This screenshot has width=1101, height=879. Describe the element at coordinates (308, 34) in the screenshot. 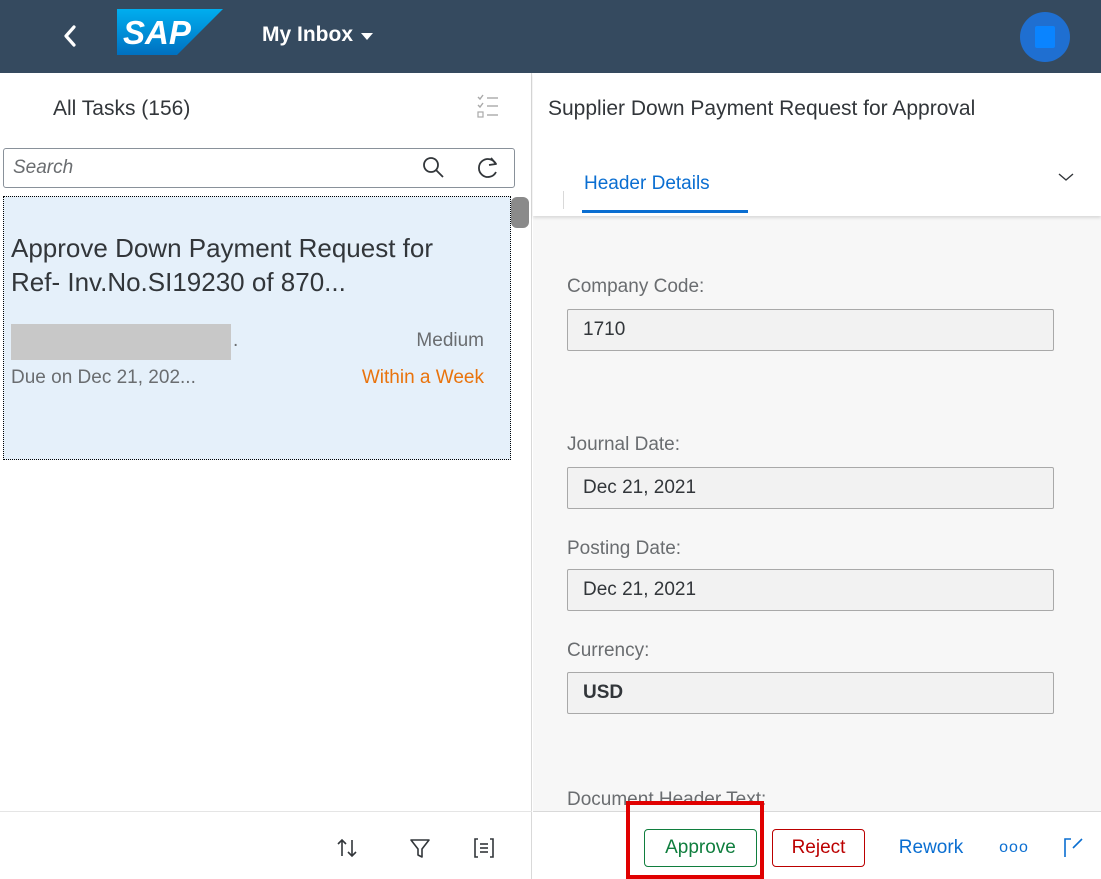

I see `app-title: My Inbox` at that location.